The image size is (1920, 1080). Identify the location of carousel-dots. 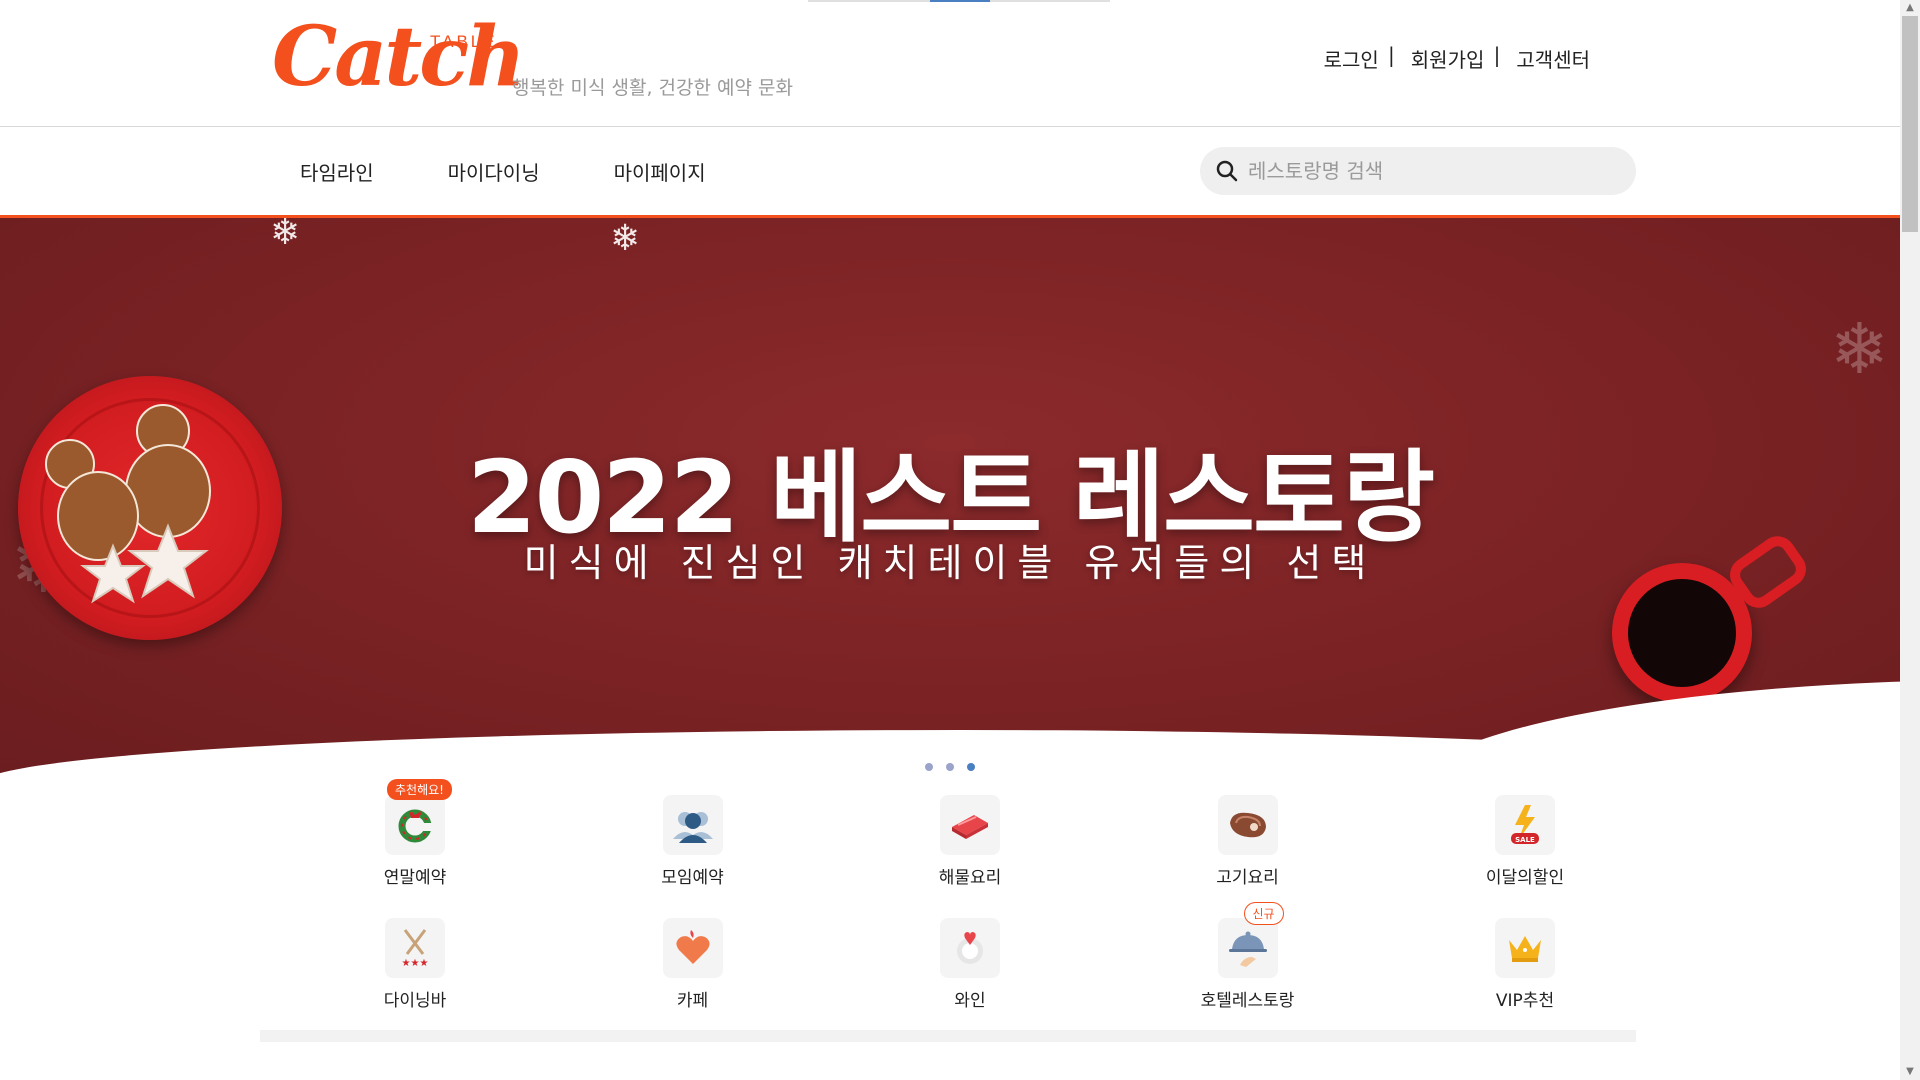
(950, 765).